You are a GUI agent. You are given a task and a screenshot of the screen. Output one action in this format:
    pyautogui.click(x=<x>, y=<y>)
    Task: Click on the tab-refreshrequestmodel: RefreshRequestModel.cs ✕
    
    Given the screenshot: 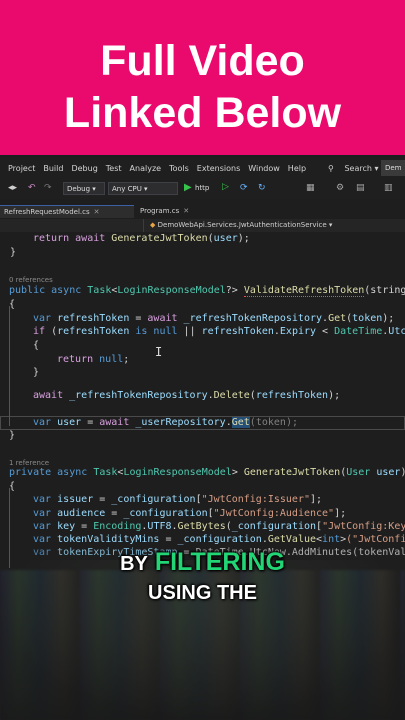 What is the action you would take?
    pyautogui.click(x=67, y=211)
    